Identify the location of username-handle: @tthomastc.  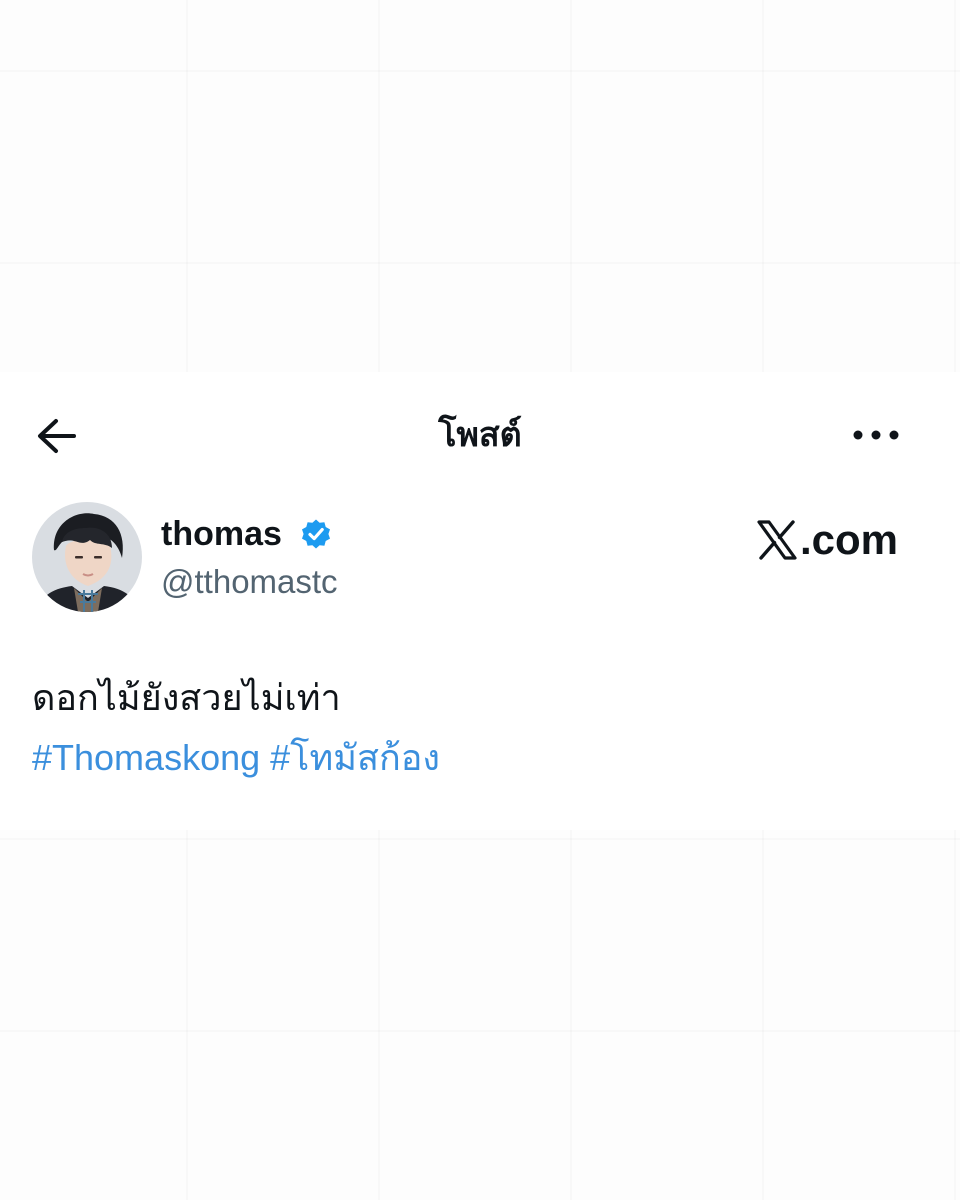
(249, 582).